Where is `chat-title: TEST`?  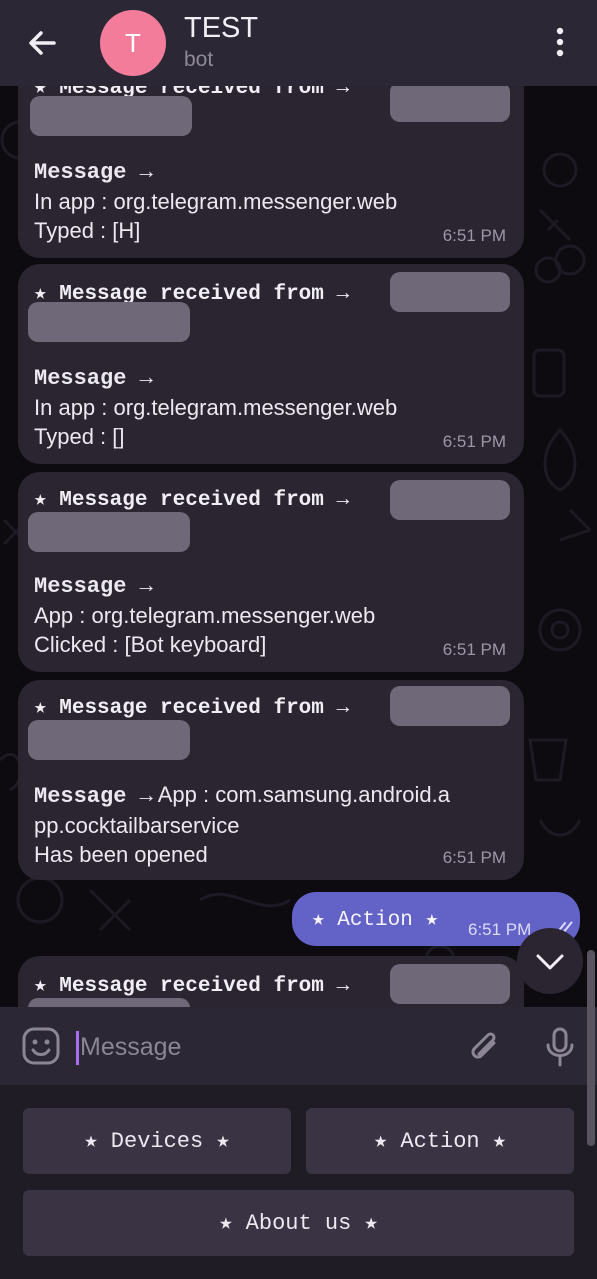
chat-title: TEST is located at coordinates (221, 28).